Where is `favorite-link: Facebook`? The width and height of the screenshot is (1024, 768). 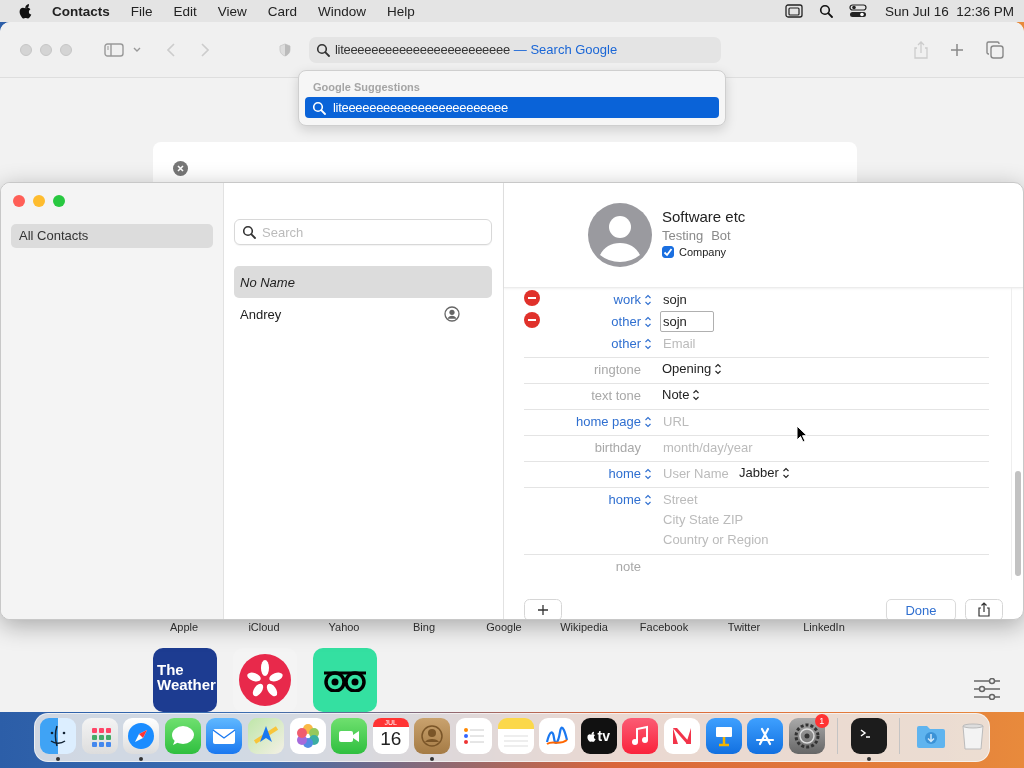 favorite-link: Facebook is located at coordinates (664, 628).